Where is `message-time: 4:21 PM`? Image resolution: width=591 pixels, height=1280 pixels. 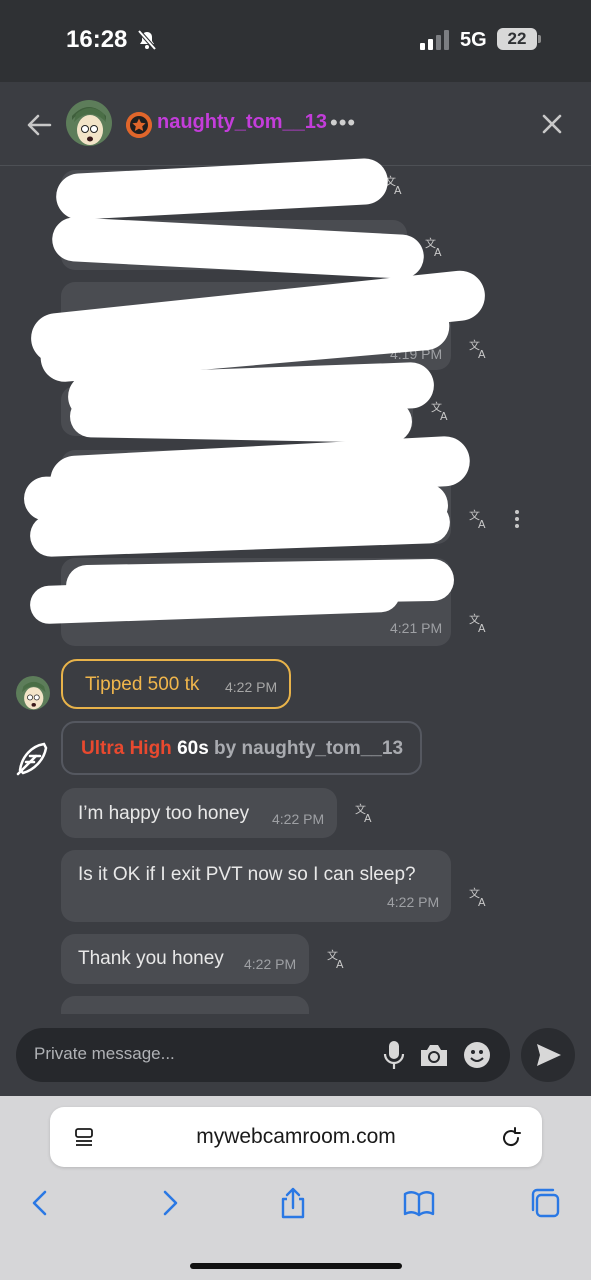
message-time: 4:21 PM is located at coordinates (416, 628).